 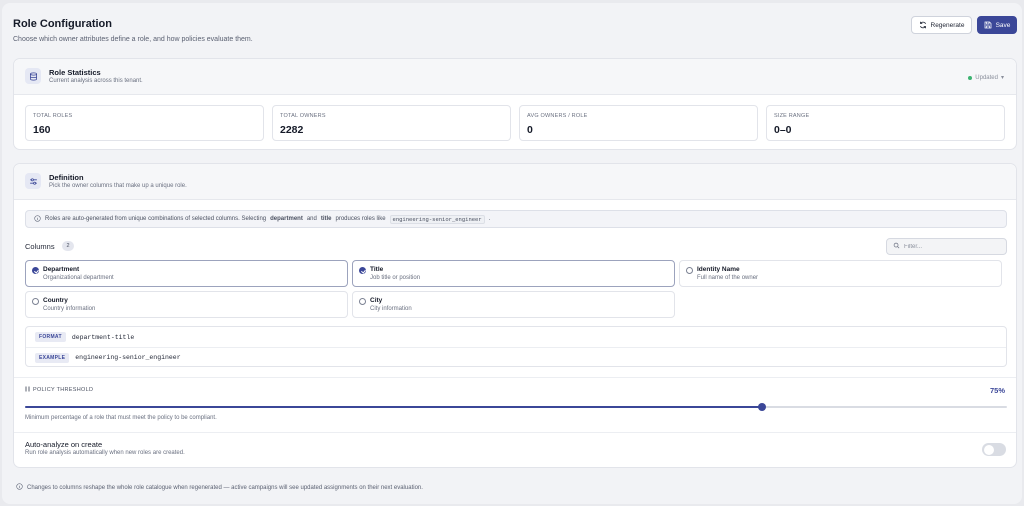 What do you see at coordinates (55, 300) in the screenshot?
I see `option-title: Country` at bounding box center [55, 300].